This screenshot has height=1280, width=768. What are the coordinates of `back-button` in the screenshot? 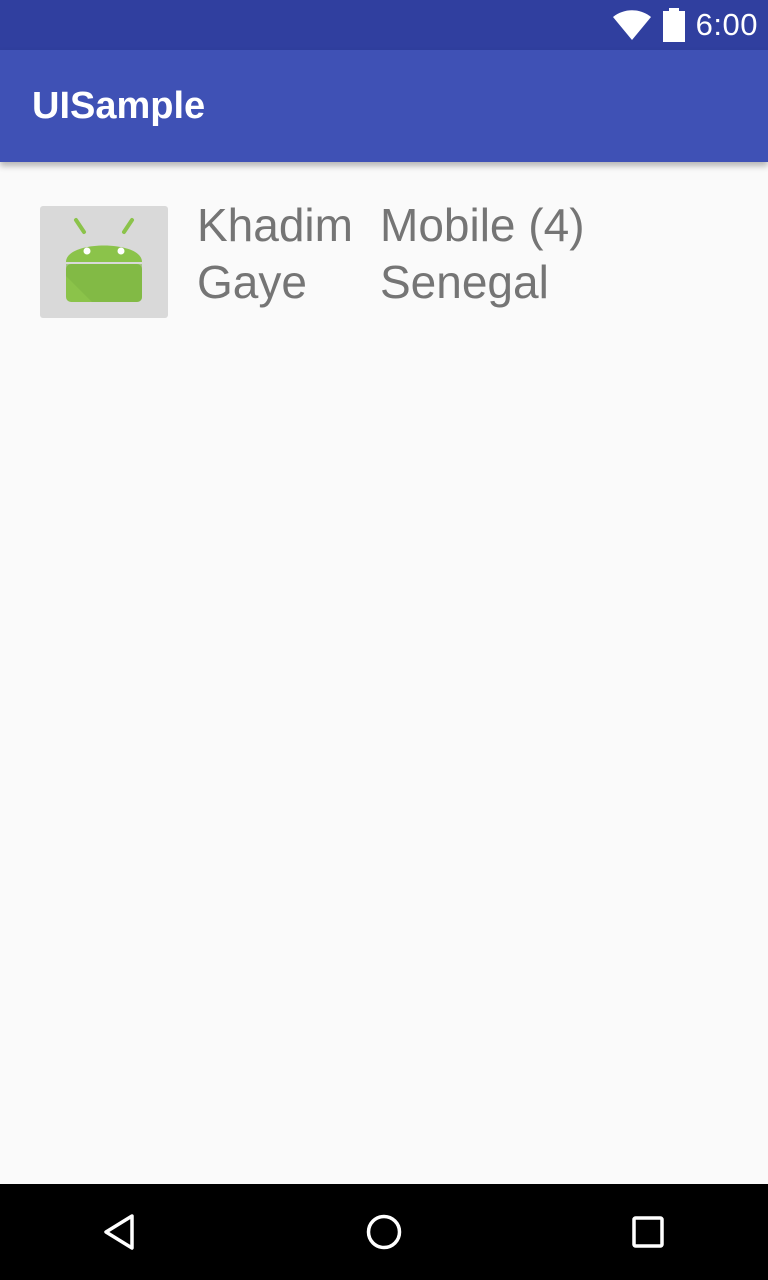 It's located at (120, 1232).